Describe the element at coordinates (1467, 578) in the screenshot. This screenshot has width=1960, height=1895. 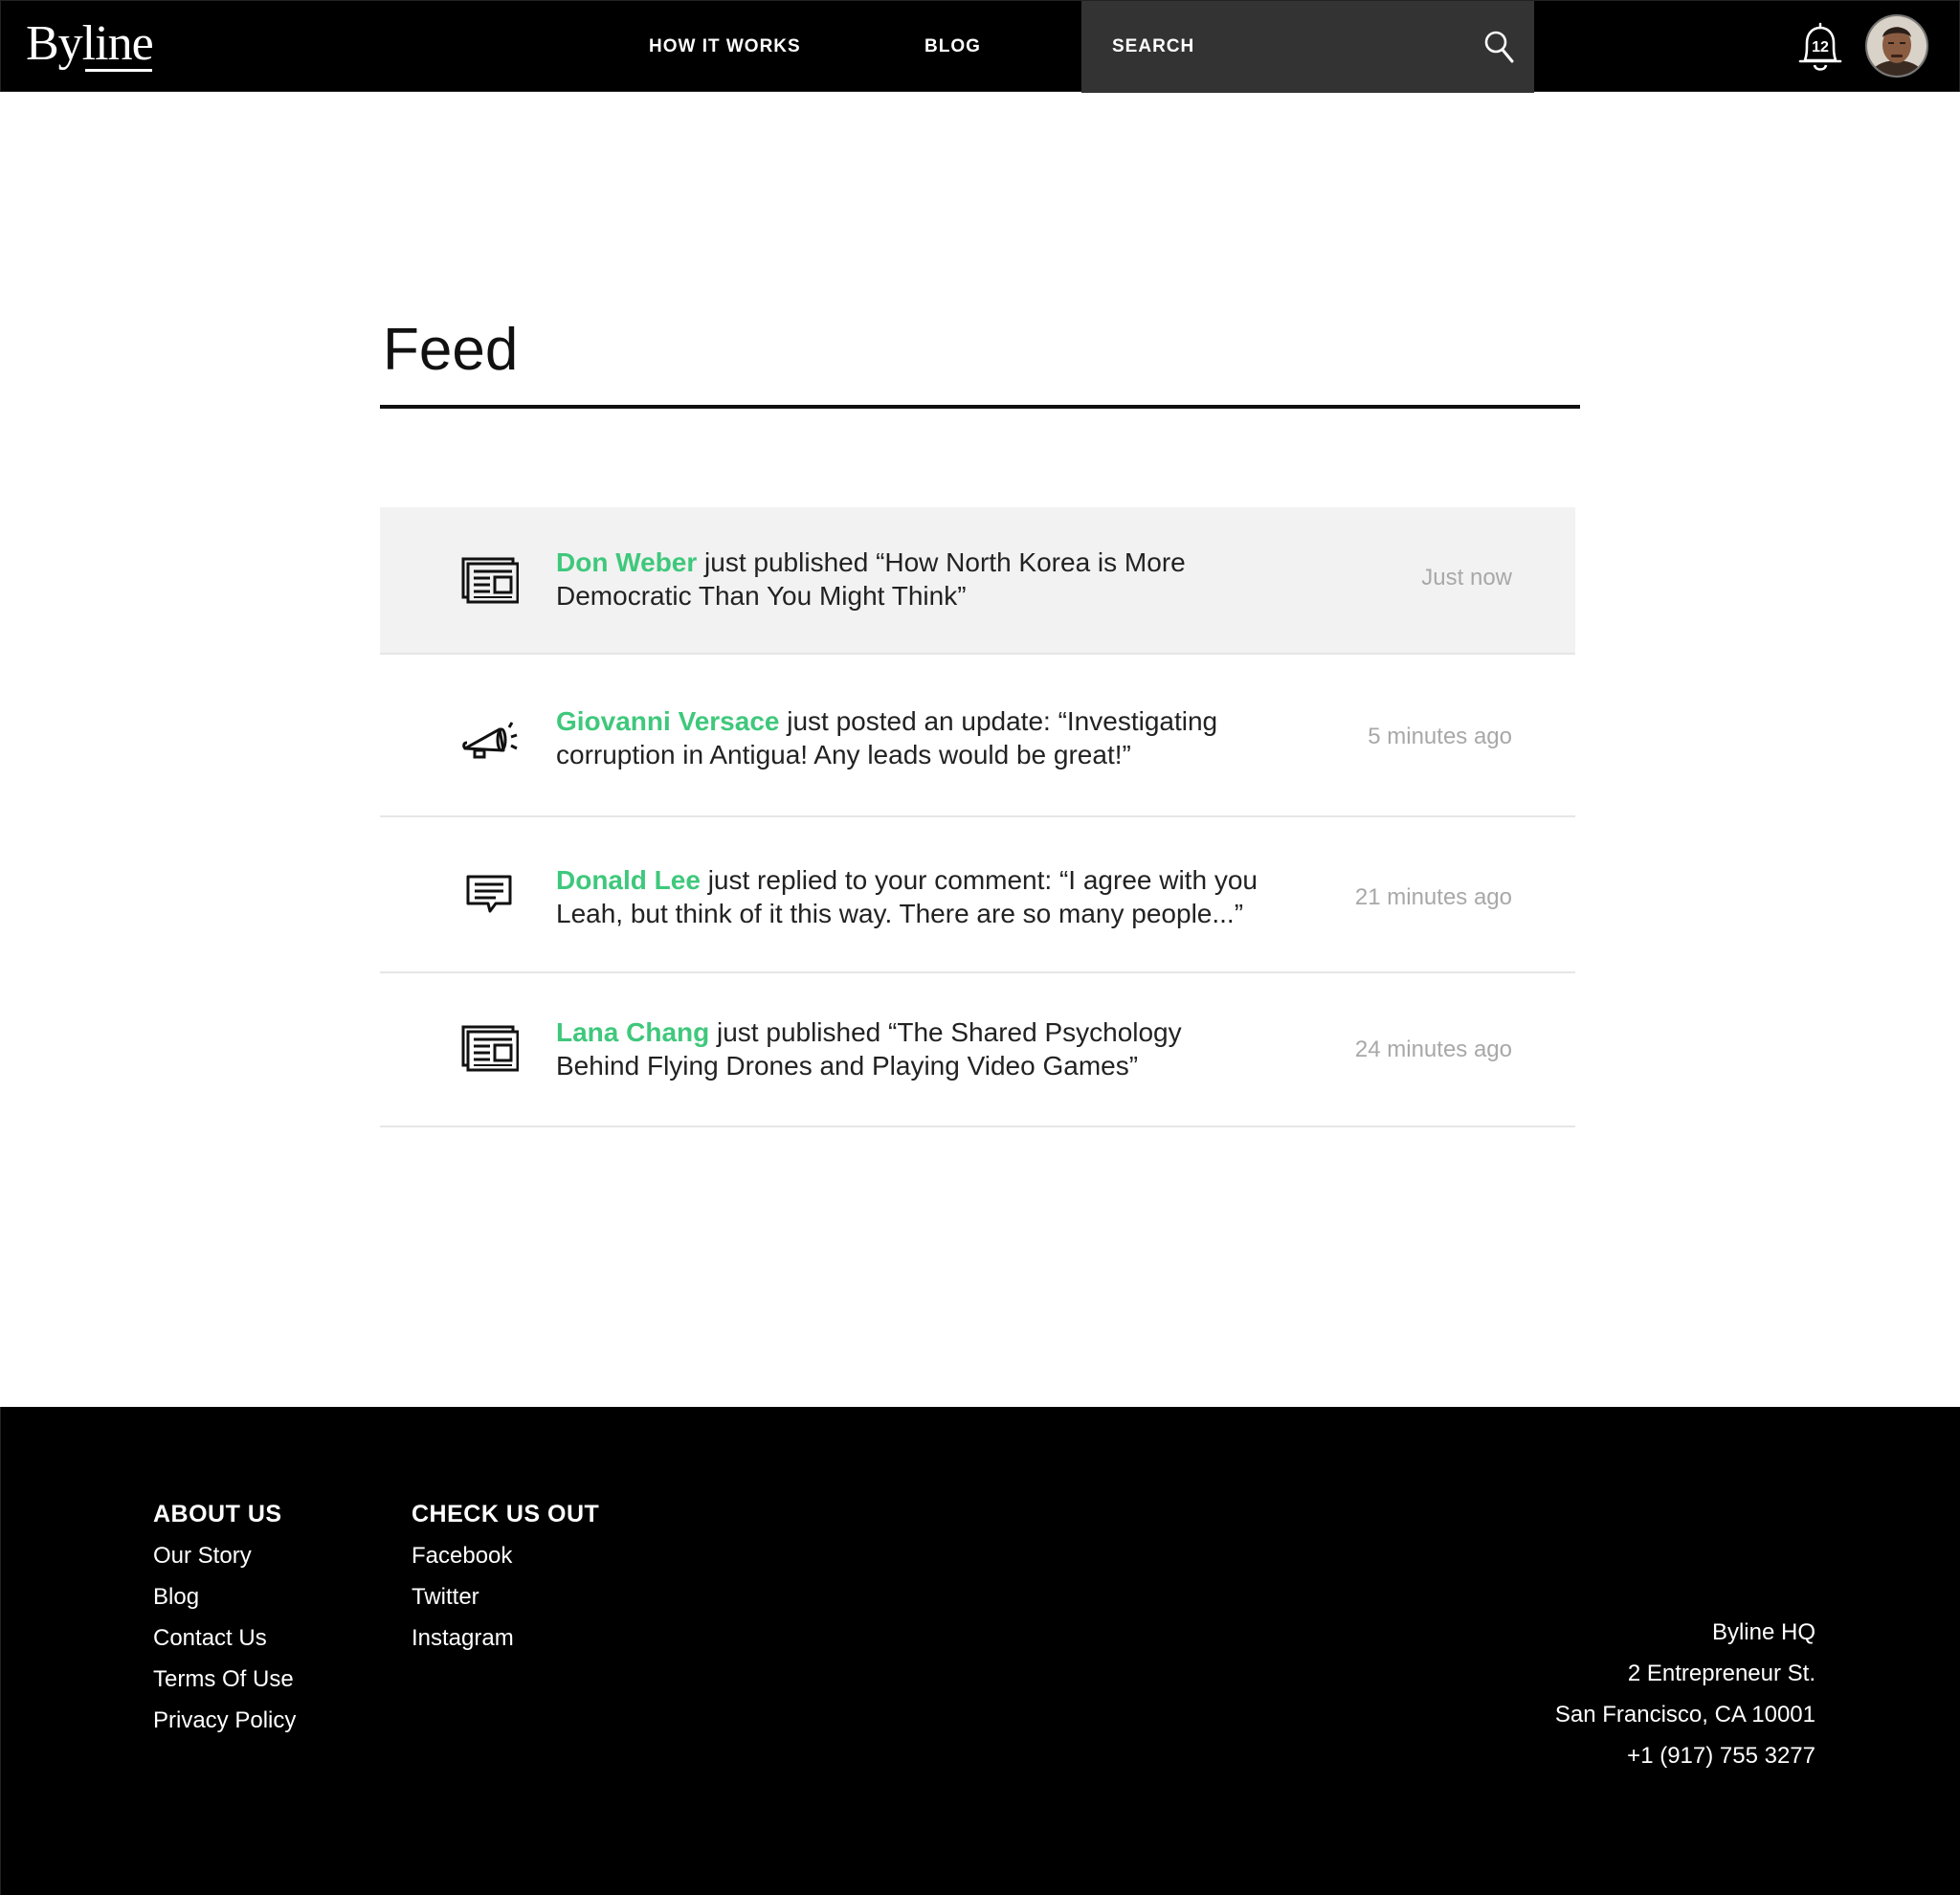
I see `feed-item-time: Just now` at that location.